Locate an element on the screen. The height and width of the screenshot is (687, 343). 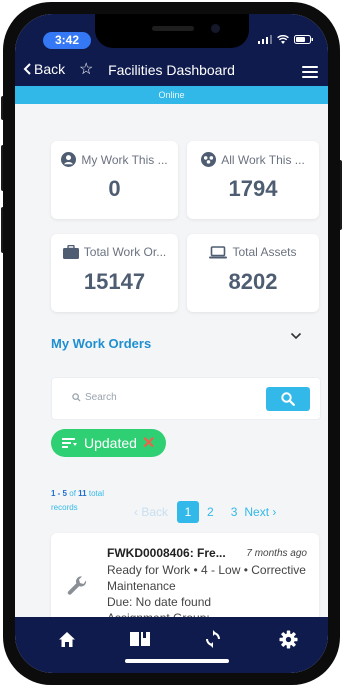
gear-icon is located at coordinates (288, 639).